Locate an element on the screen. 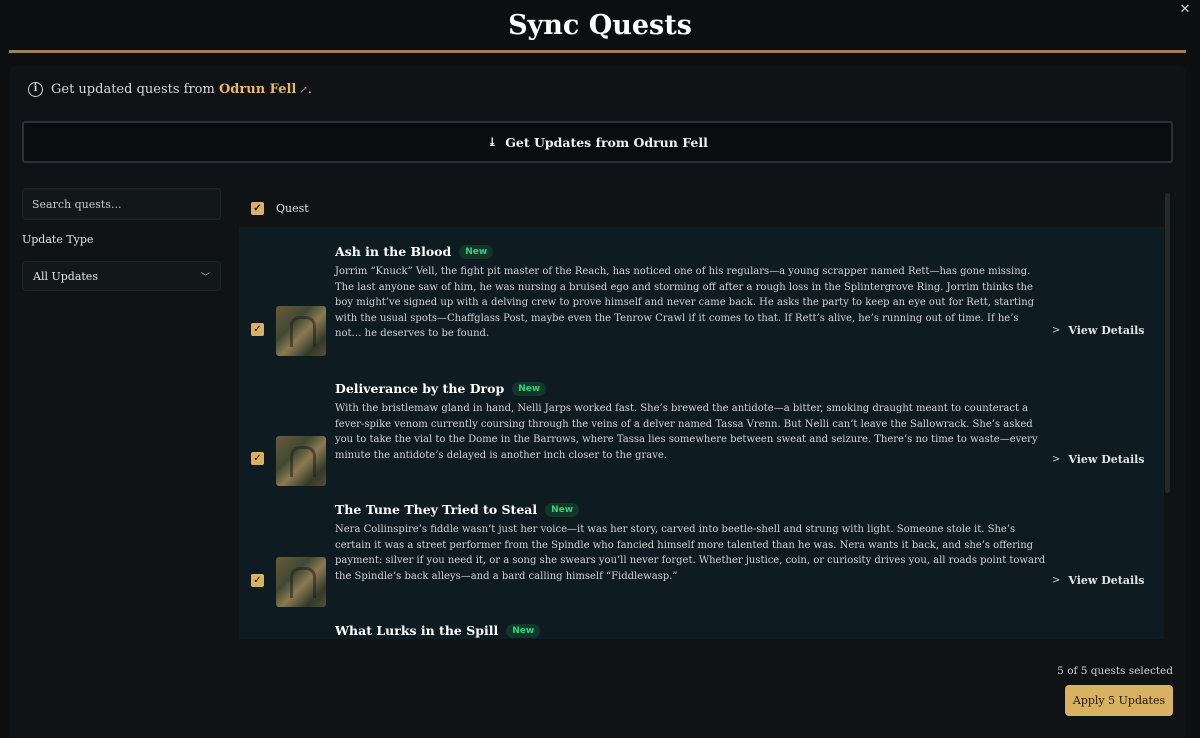  table-header: ✓ Quest is located at coordinates (701, 208).